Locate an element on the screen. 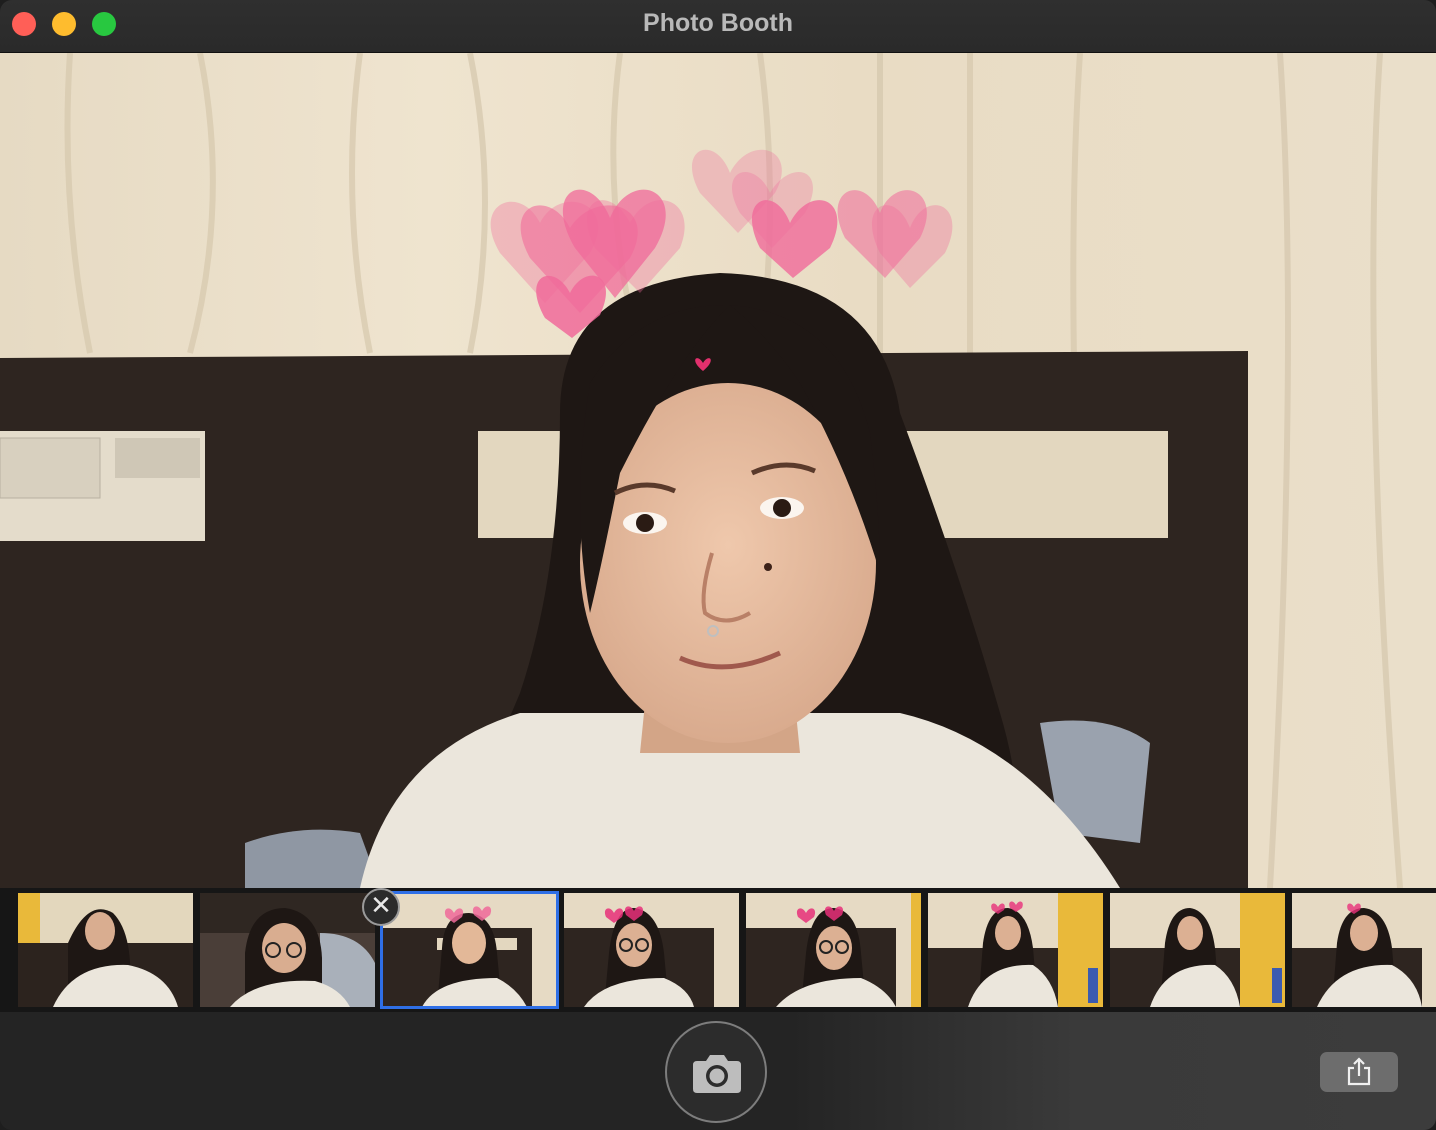 This screenshot has width=1436, height=1130. close-icon: ✕ is located at coordinates (381, 906).